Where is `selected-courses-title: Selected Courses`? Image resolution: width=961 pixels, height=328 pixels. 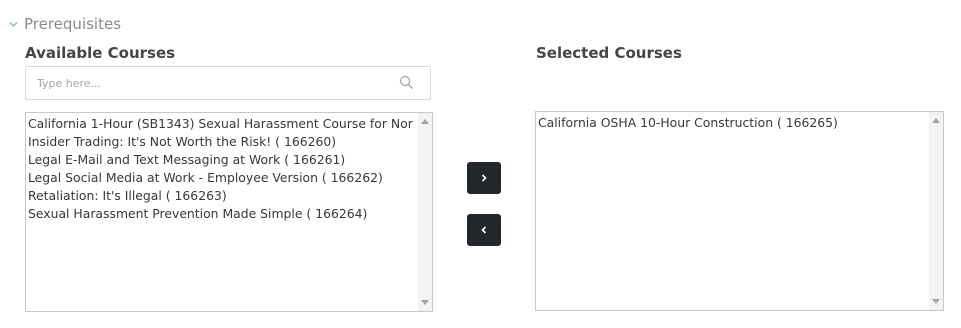 selected-courses-title: Selected Courses is located at coordinates (609, 53).